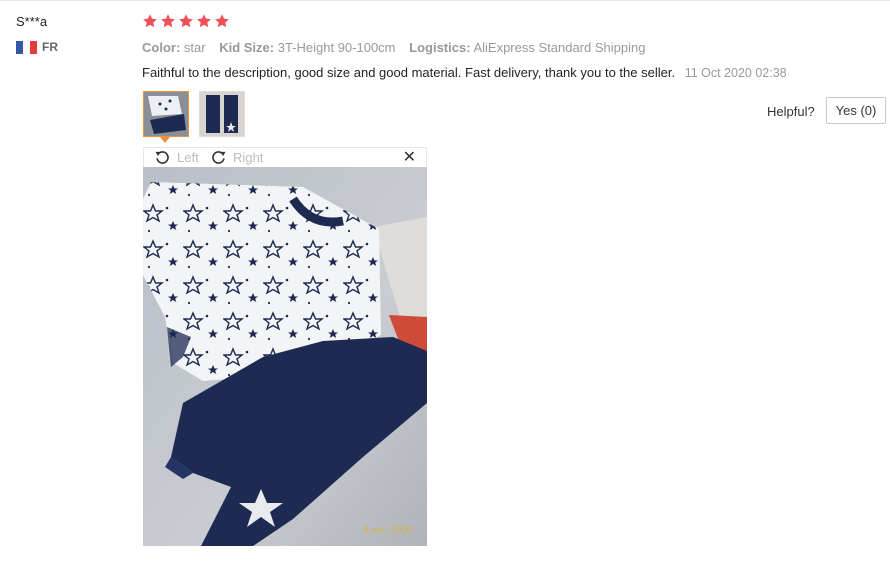 This screenshot has width=890, height=563. I want to click on rotate-left-button: Left, so click(176, 157).